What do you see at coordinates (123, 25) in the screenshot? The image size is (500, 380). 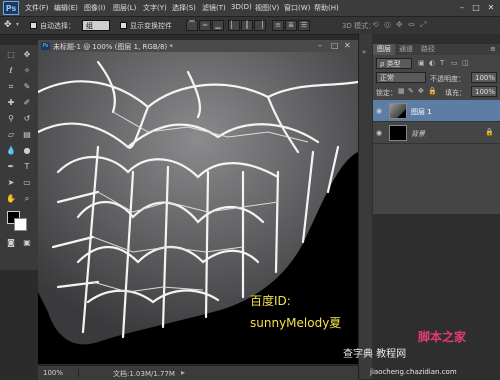 I see `show-transform-checkbox` at bounding box center [123, 25].